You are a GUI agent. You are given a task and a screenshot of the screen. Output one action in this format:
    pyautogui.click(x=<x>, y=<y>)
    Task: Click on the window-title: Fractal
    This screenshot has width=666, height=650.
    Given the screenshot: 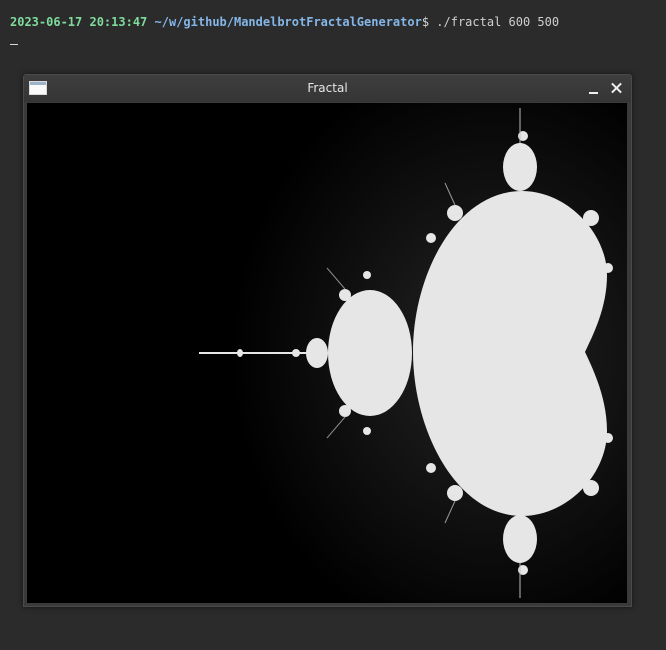 What is the action you would take?
    pyautogui.click(x=327, y=88)
    